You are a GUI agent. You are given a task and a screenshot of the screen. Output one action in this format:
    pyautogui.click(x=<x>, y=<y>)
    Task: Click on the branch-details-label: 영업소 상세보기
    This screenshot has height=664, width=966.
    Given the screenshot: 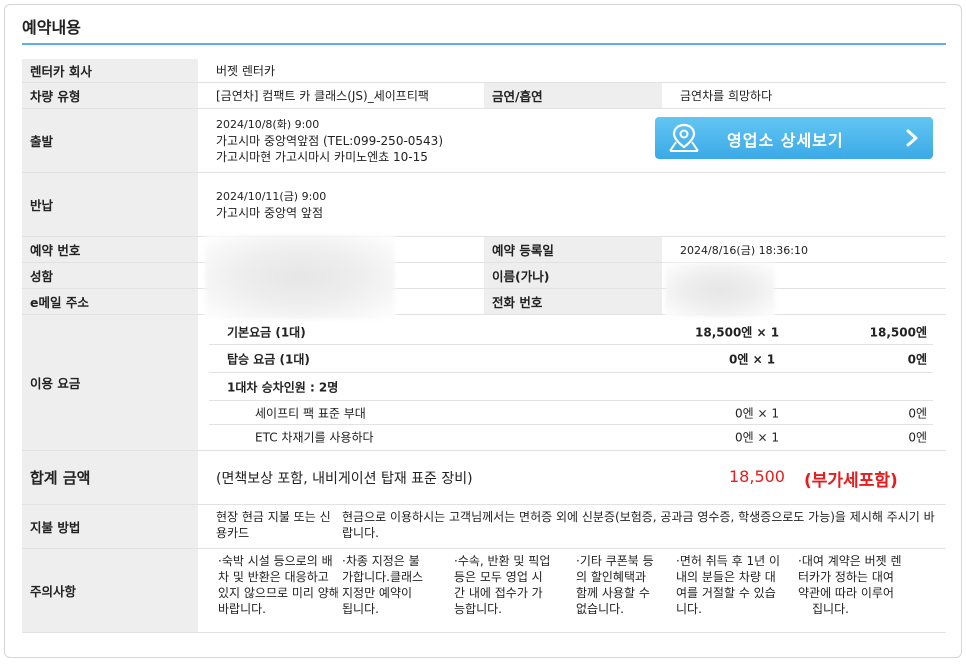 What is the action you would take?
    pyautogui.click(x=785, y=140)
    